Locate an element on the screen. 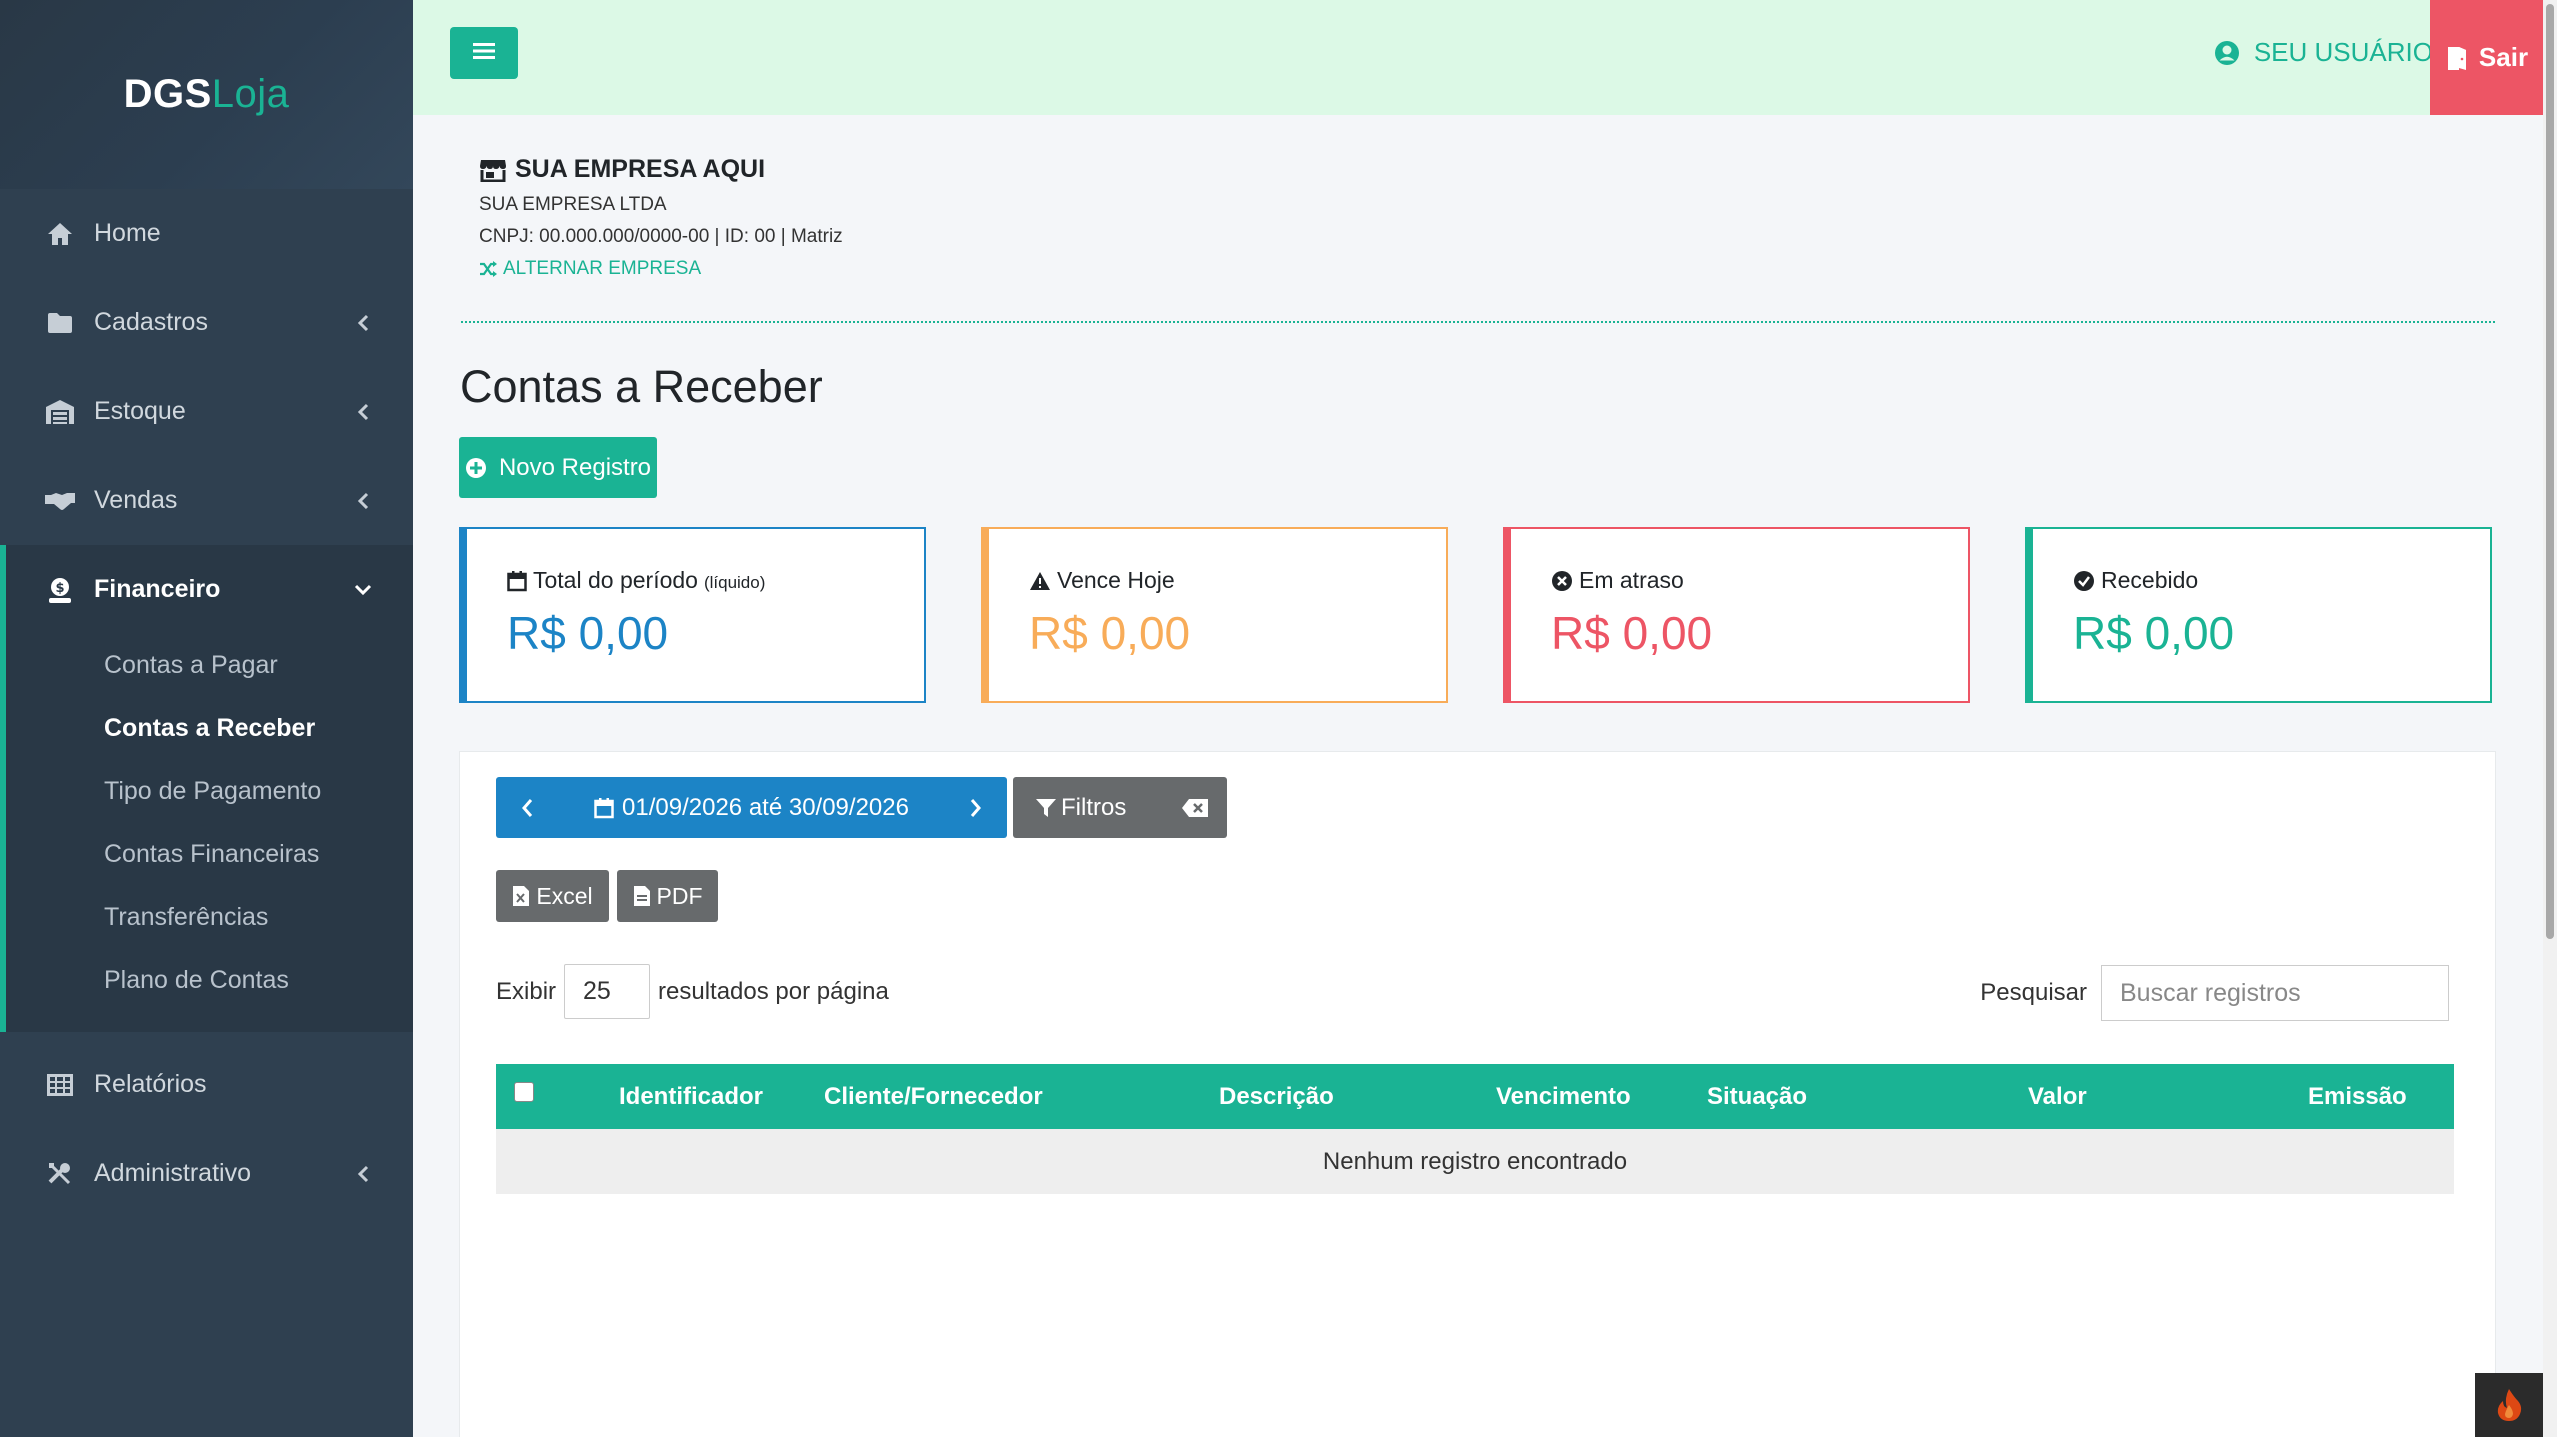 This screenshot has height=1437, width=2557. column-header-situacao: Situação is located at coordinates (1757, 1096).